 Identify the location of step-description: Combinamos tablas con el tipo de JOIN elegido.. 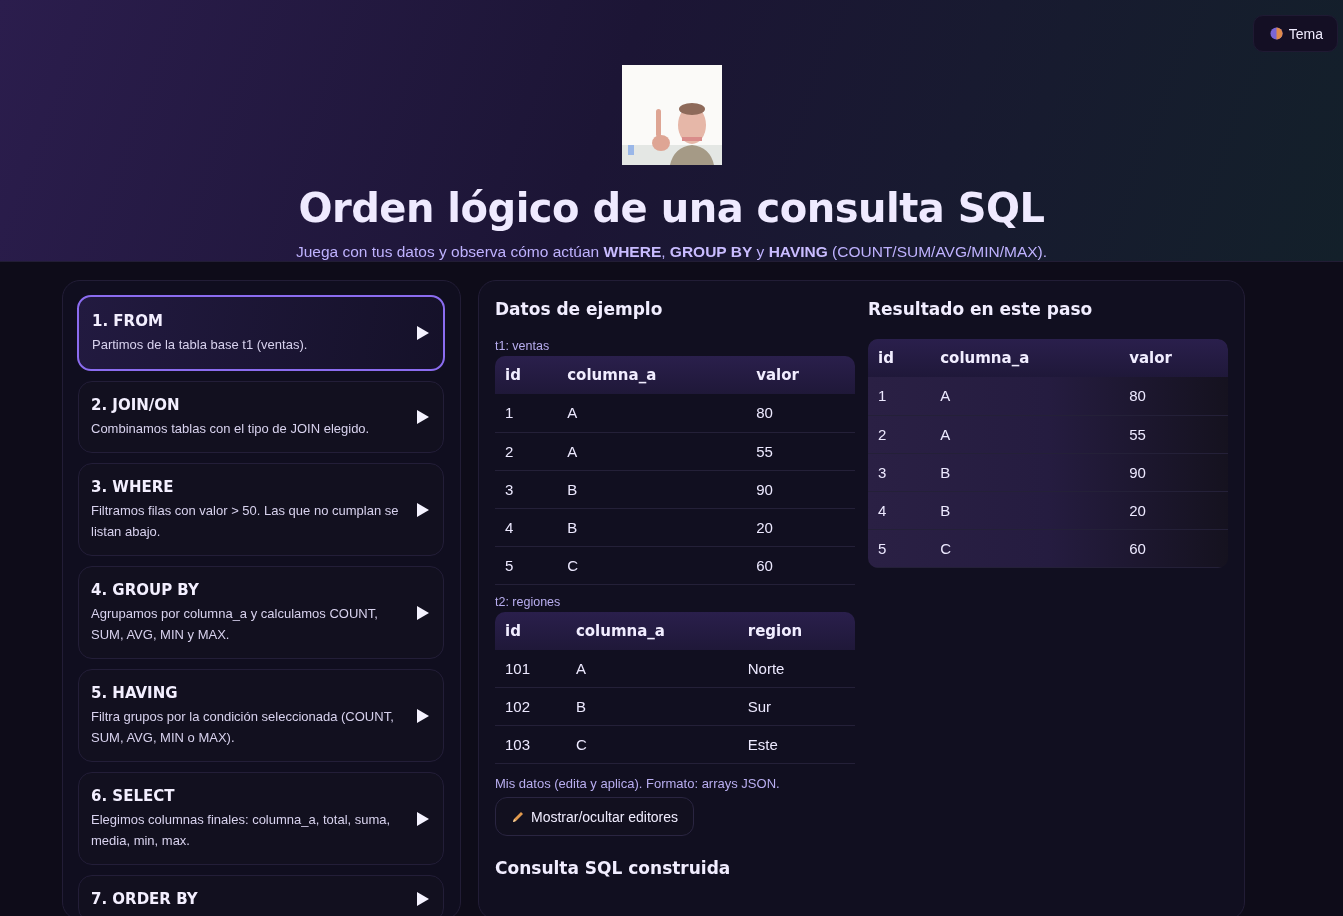
(231, 429).